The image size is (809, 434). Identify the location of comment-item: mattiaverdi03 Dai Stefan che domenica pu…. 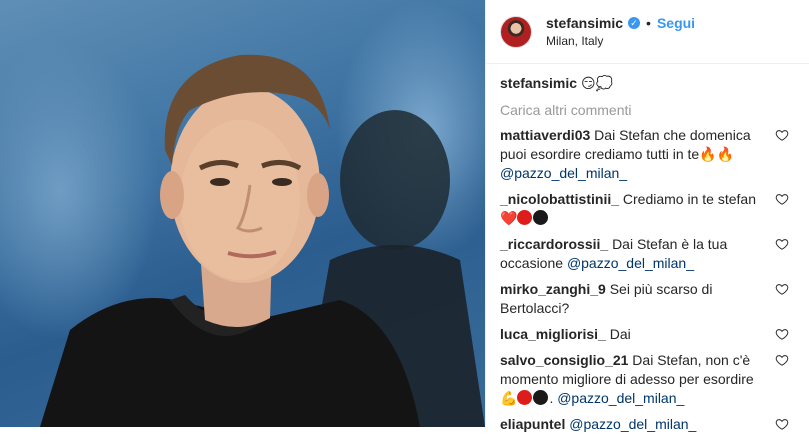
(647, 154).